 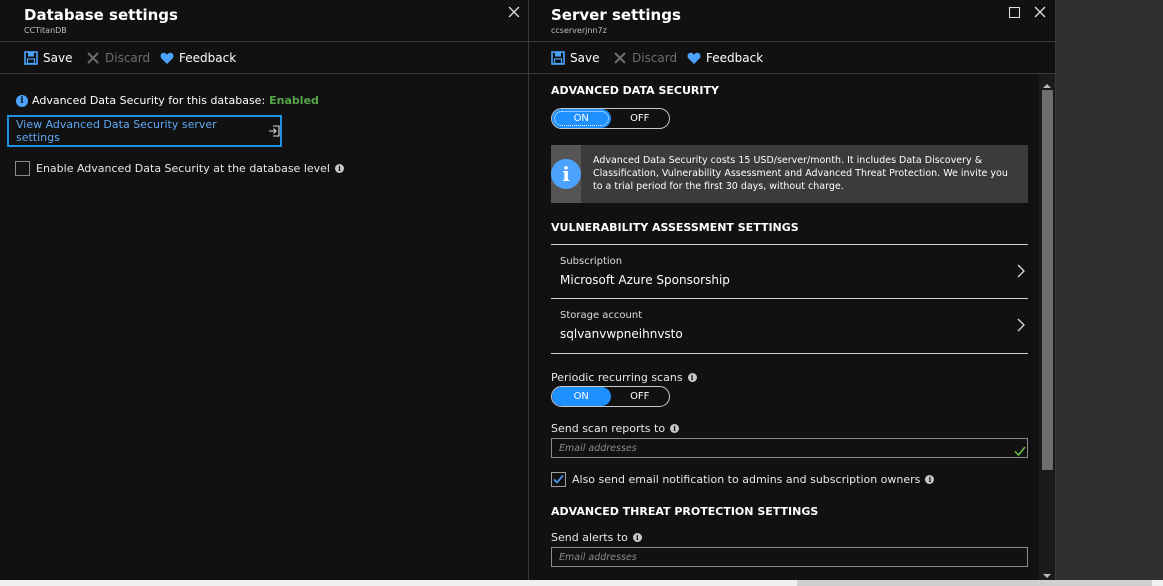 I want to click on vertical-scrollbar, so click(x=1047, y=327).